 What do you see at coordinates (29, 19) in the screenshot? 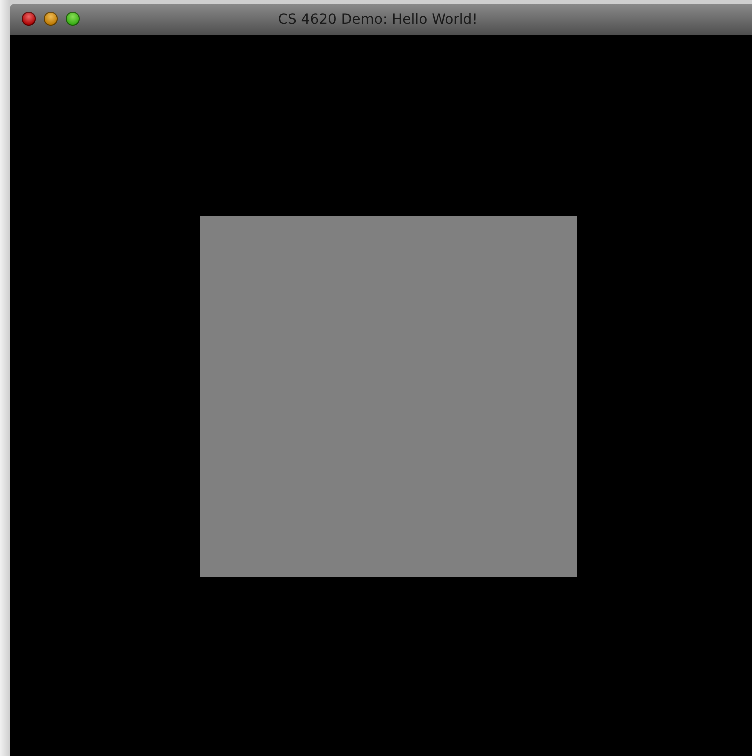
I see `close-button` at bounding box center [29, 19].